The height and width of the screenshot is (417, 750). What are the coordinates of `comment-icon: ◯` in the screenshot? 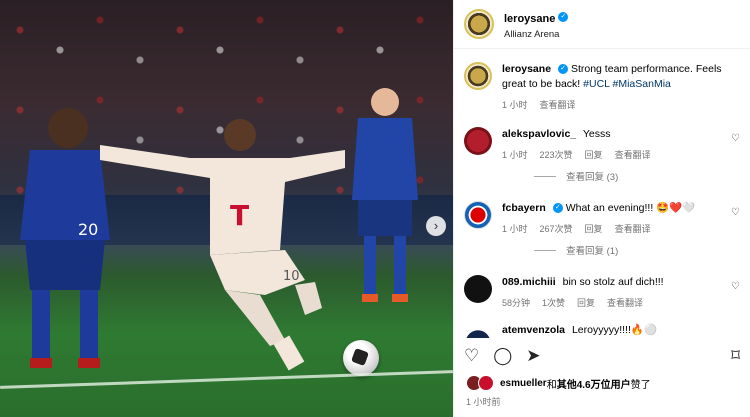 It's located at (502, 356).